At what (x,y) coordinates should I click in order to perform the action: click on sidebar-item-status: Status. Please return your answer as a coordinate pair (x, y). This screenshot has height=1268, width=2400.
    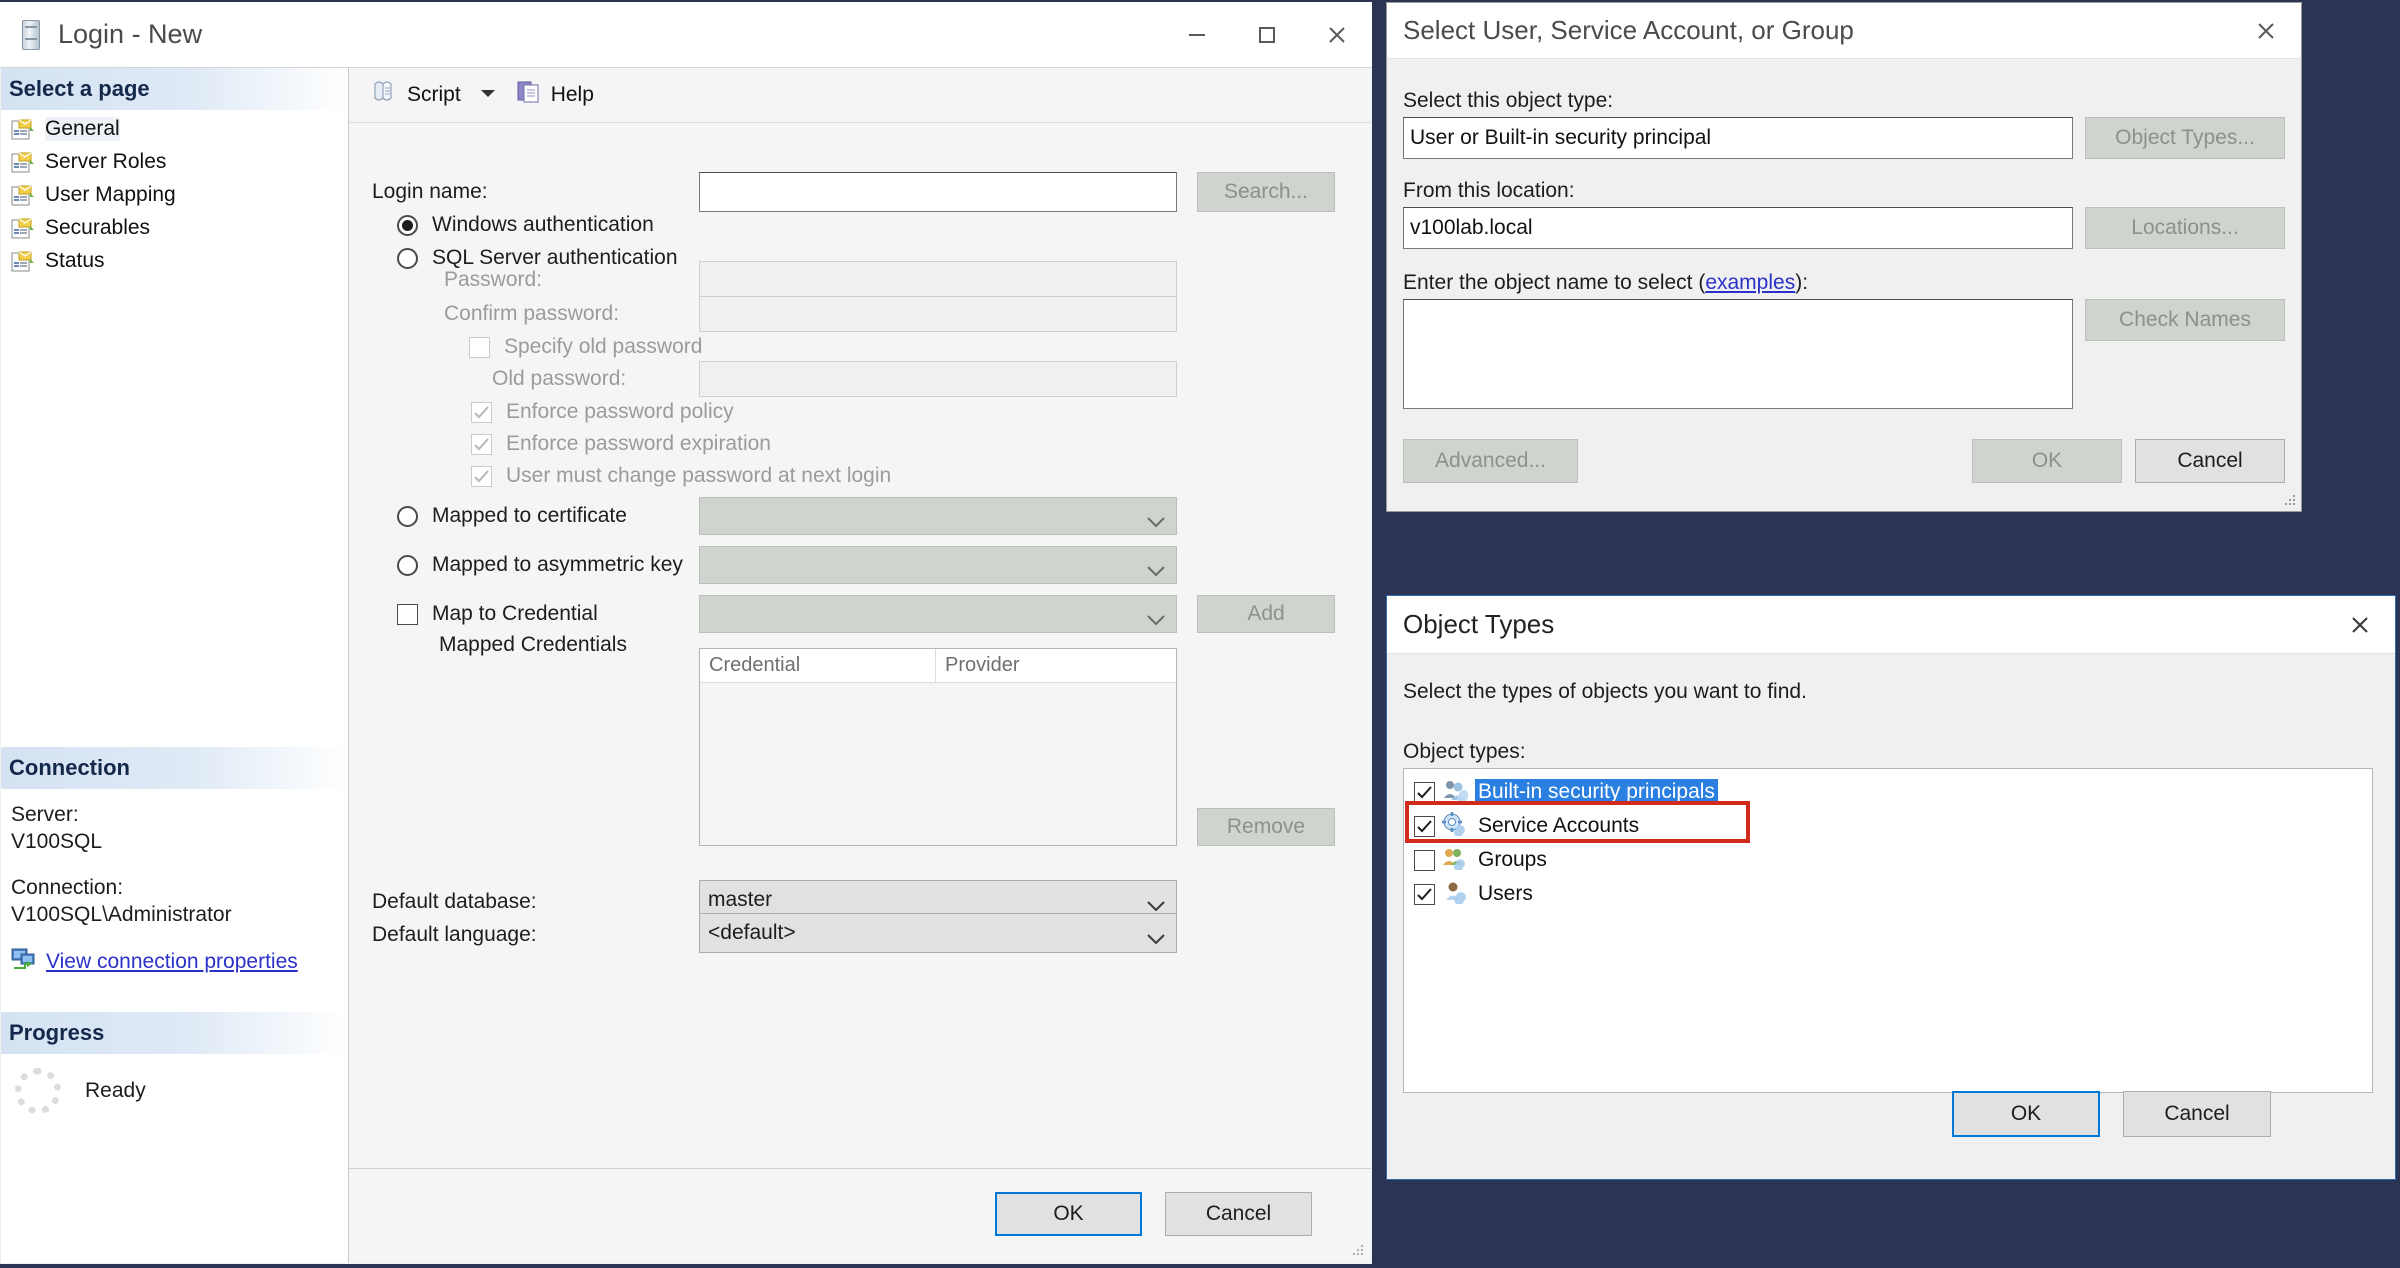
    Looking at the image, I should click on (174, 260).